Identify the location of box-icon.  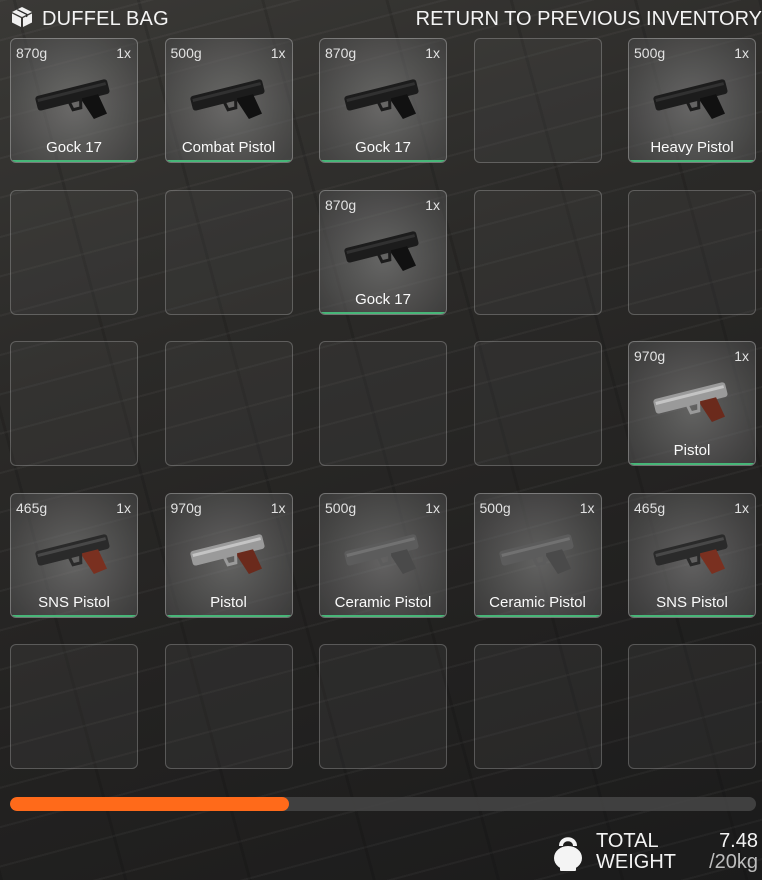
(22, 19).